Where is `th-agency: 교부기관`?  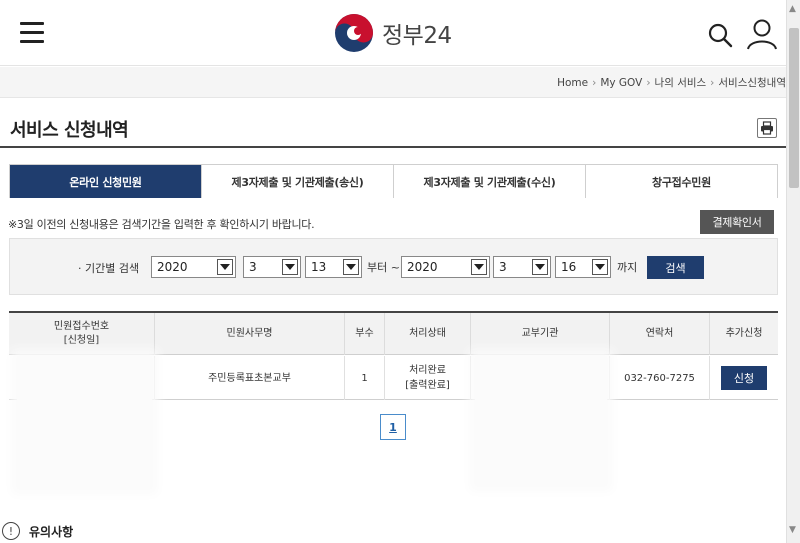 th-agency: 교부기관 is located at coordinates (539, 334).